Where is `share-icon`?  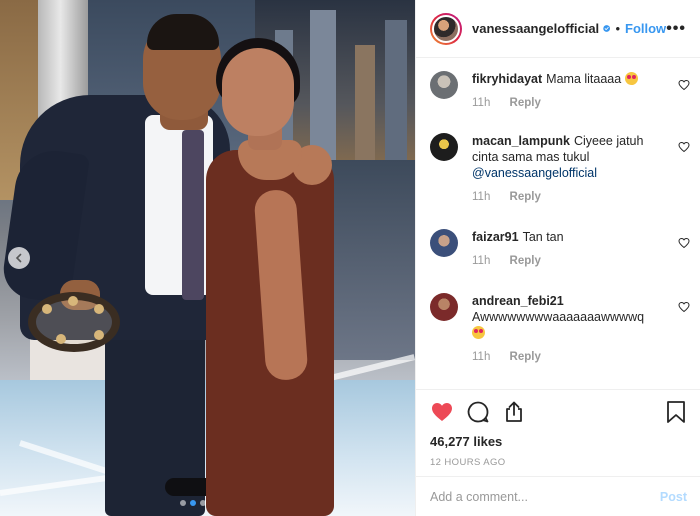 share-icon is located at coordinates (514, 412).